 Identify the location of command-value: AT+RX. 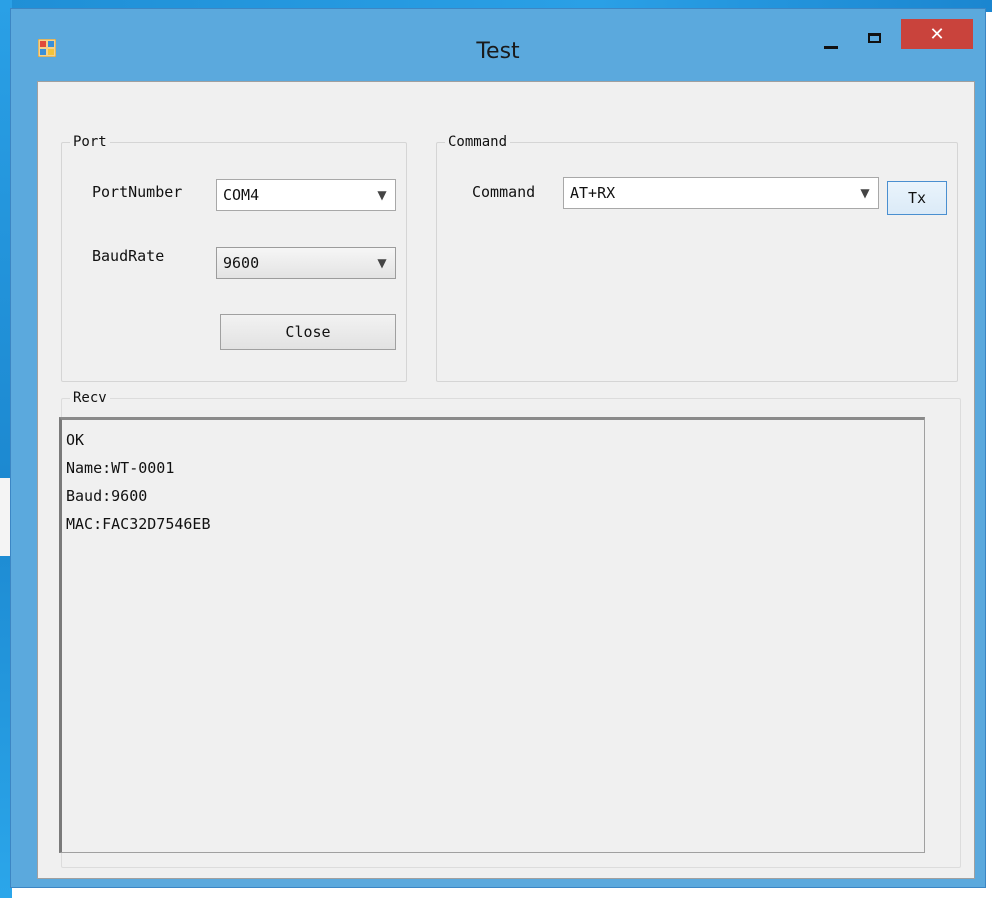
(593, 193).